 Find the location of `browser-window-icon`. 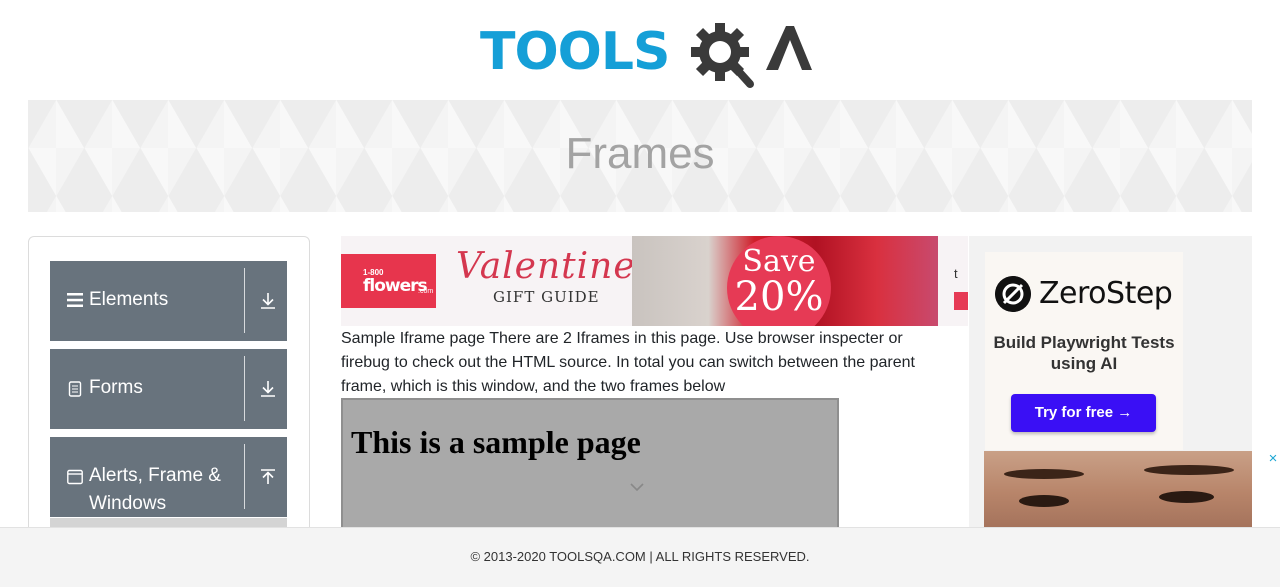

browser-window-icon is located at coordinates (75, 477).